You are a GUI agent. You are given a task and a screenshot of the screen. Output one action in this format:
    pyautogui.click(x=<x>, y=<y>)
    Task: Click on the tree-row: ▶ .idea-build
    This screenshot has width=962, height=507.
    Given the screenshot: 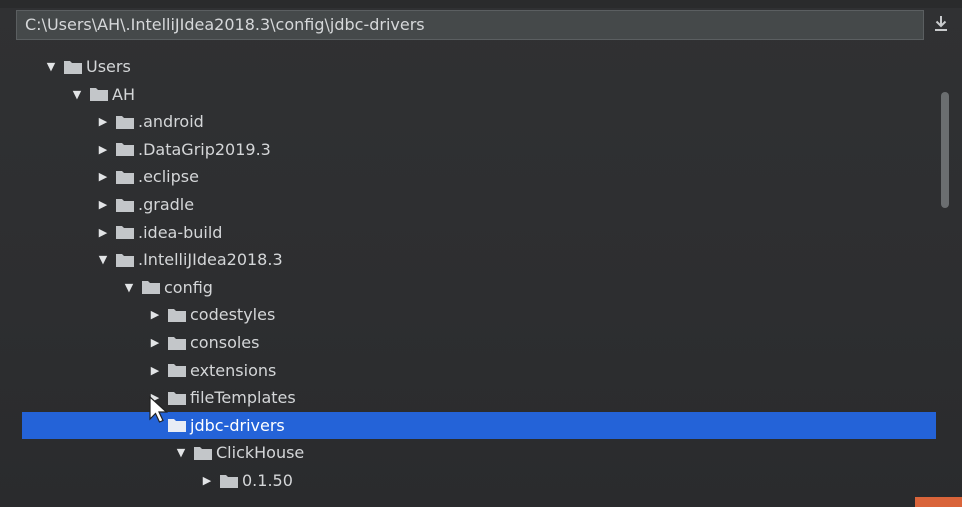 What is the action you would take?
    pyautogui.click(x=468, y=232)
    